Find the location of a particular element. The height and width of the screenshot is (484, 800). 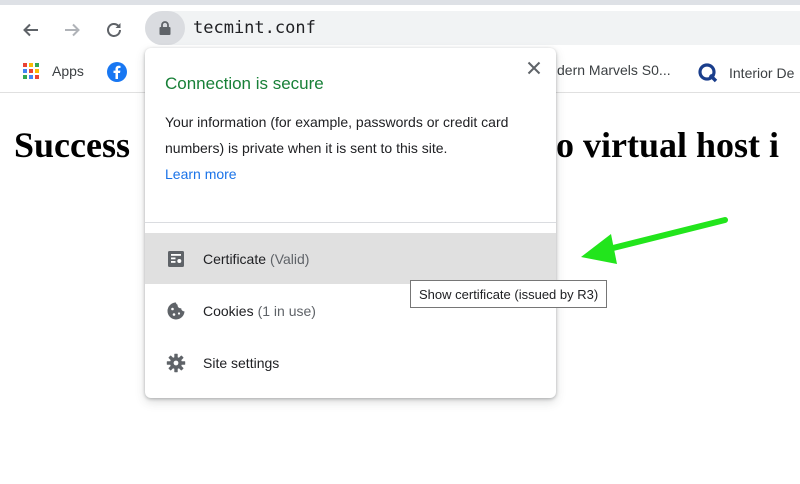

bookmark-facebook is located at coordinates (117, 72).